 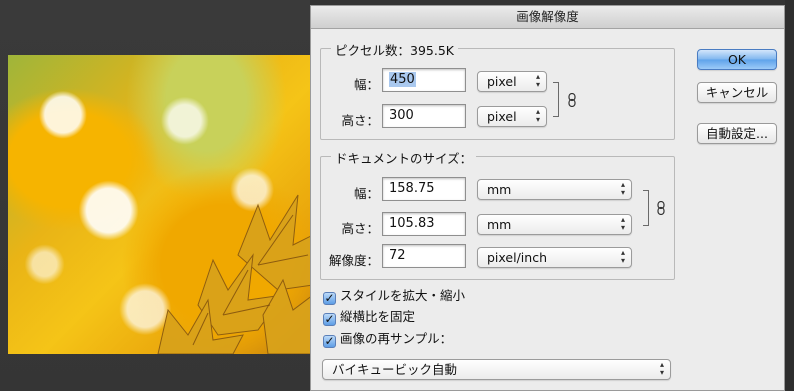 I want to click on pixel-dimensions-title: ピクセル数：395.5K, so click(x=394, y=49).